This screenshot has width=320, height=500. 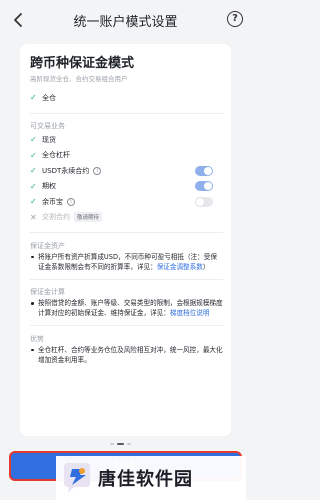 I want to click on usdt-perp-toggle, so click(x=204, y=170).